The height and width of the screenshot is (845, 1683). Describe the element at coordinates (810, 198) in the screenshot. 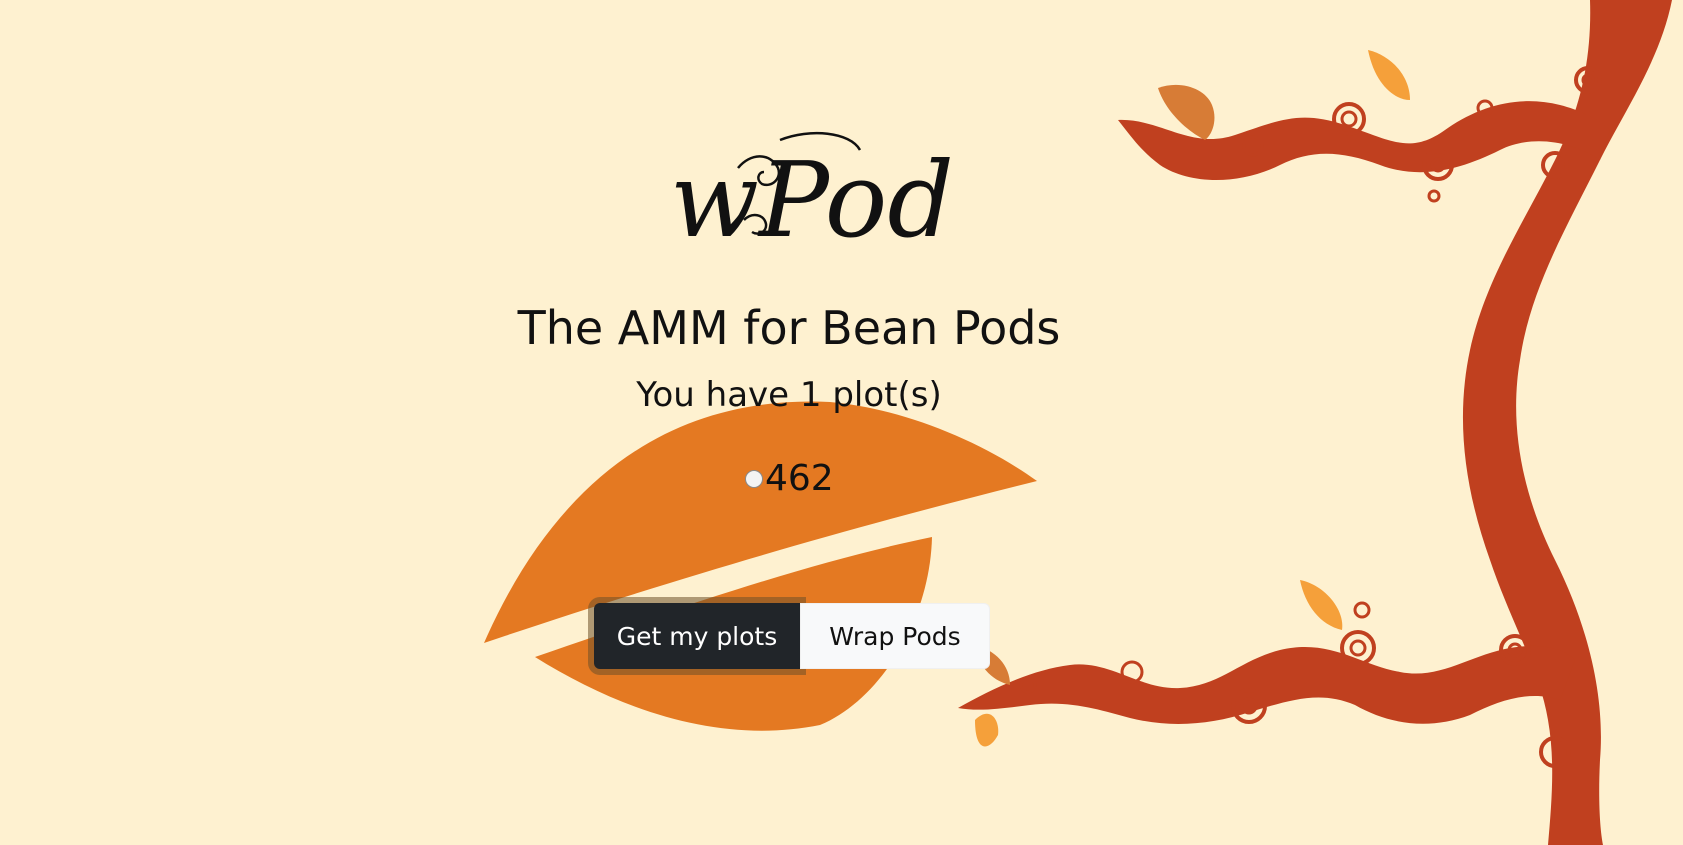

I see `logo-text: wPod` at that location.